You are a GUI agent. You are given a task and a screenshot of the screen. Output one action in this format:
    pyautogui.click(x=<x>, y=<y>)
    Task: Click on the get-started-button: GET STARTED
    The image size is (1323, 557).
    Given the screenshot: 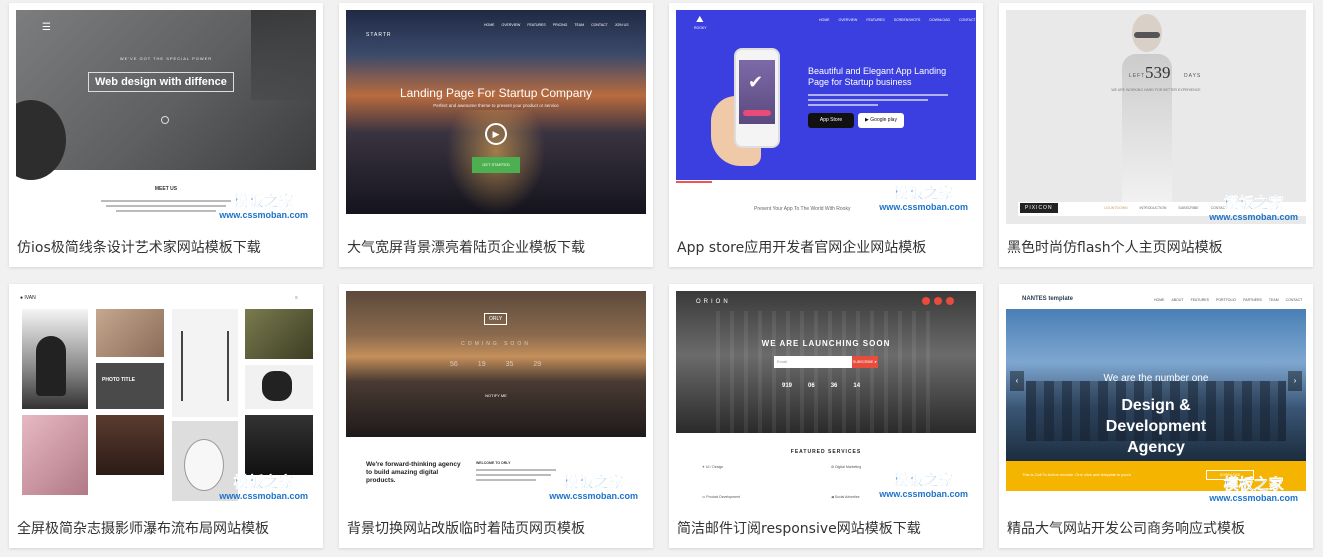 What is the action you would take?
    pyautogui.click(x=496, y=165)
    